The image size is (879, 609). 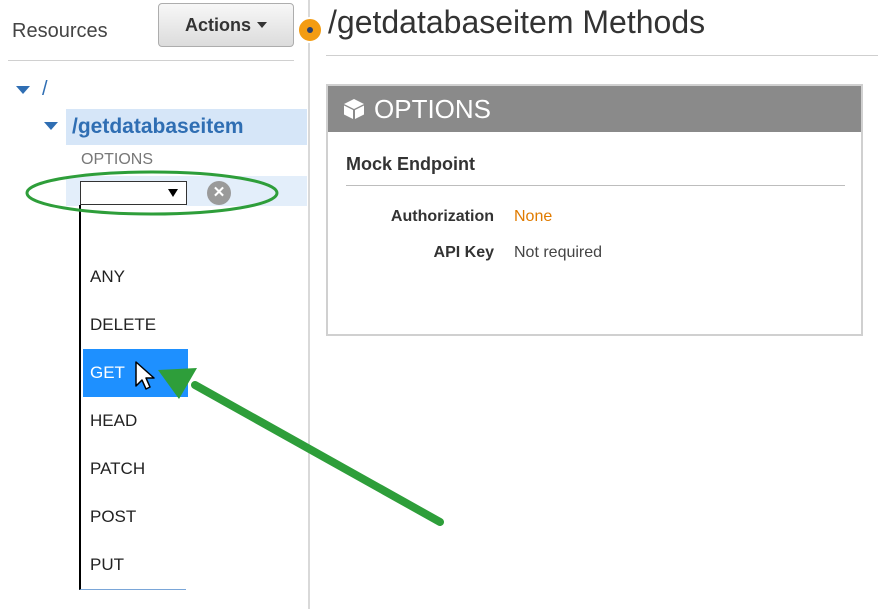 What do you see at coordinates (117, 160) in the screenshot?
I see `tree-method-options: OPTIONS` at bounding box center [117, 160].